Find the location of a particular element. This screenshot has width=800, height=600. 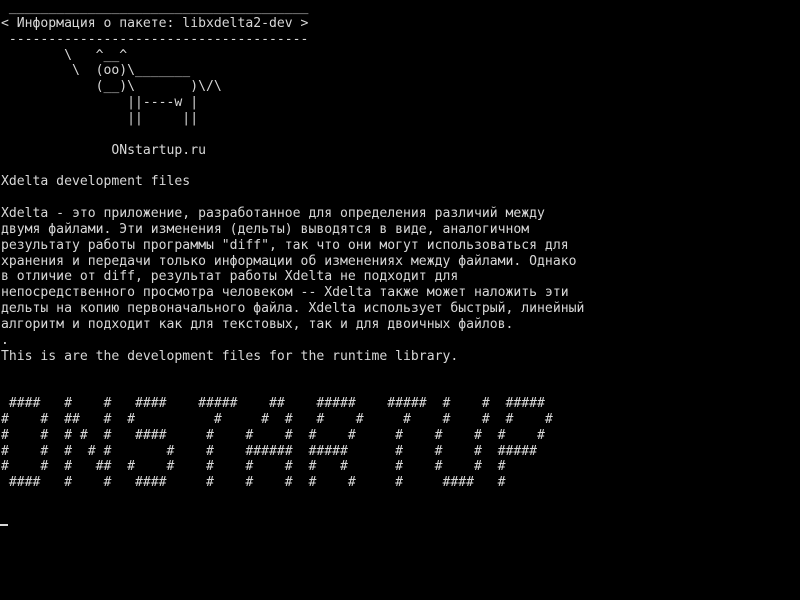

ascii-banner-line: # # ## # # # # # # # # # # # # is located at coordinates (277, 419).